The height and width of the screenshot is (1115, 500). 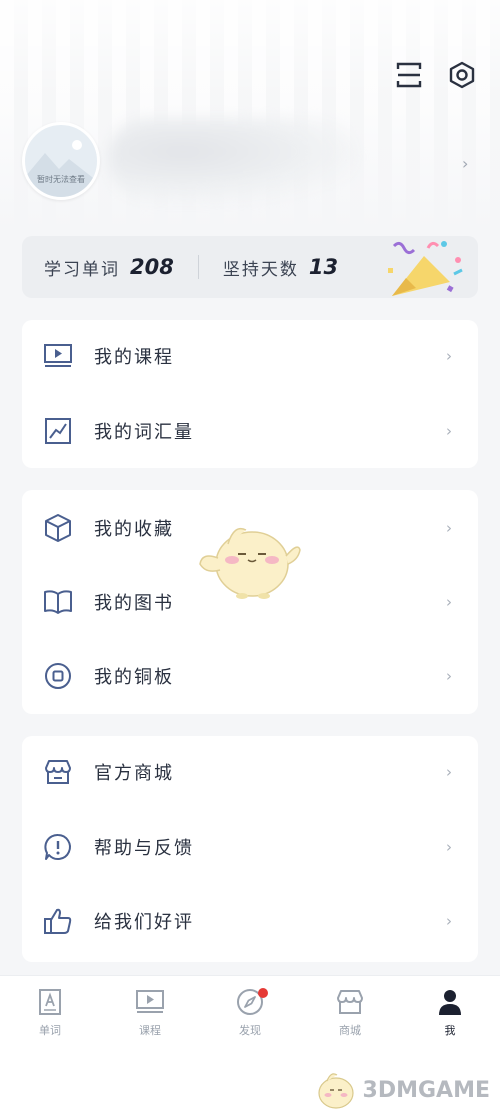 I want to click on menu-item-label: 我的课程, so click(x=134, y=357).